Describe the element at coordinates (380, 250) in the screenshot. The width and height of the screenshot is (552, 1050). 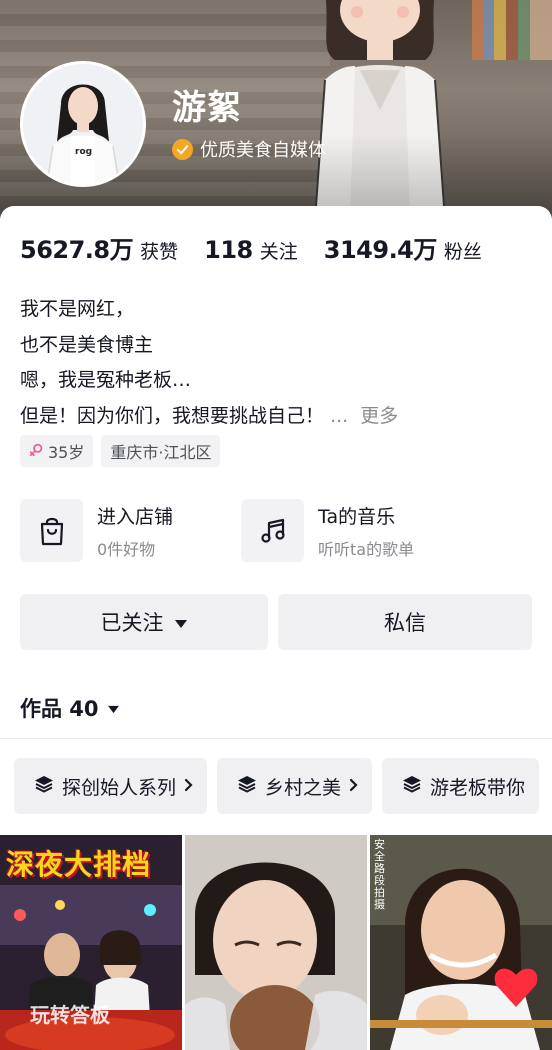
I see `stat-followers-value: 3149.4万` at that location.